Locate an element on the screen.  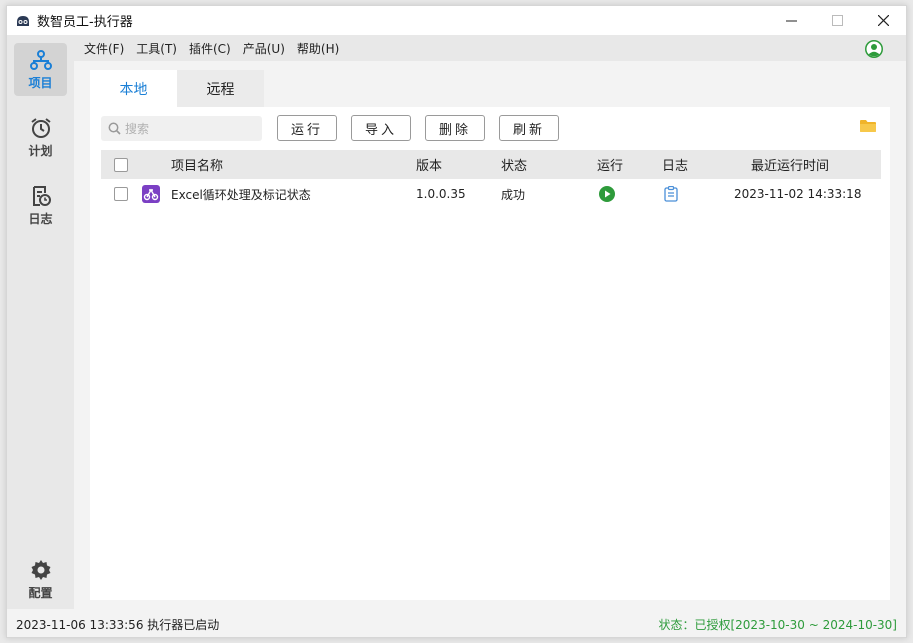
header-run: 运行 is located at coordinates (610, 164).